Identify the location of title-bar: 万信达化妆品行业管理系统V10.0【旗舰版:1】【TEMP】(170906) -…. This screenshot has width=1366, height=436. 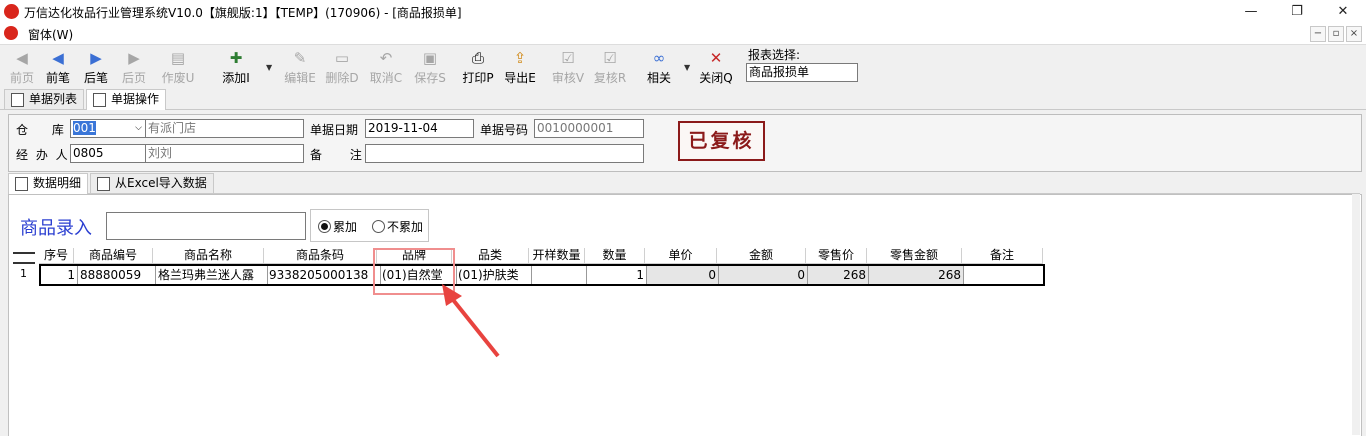
(683, 11).